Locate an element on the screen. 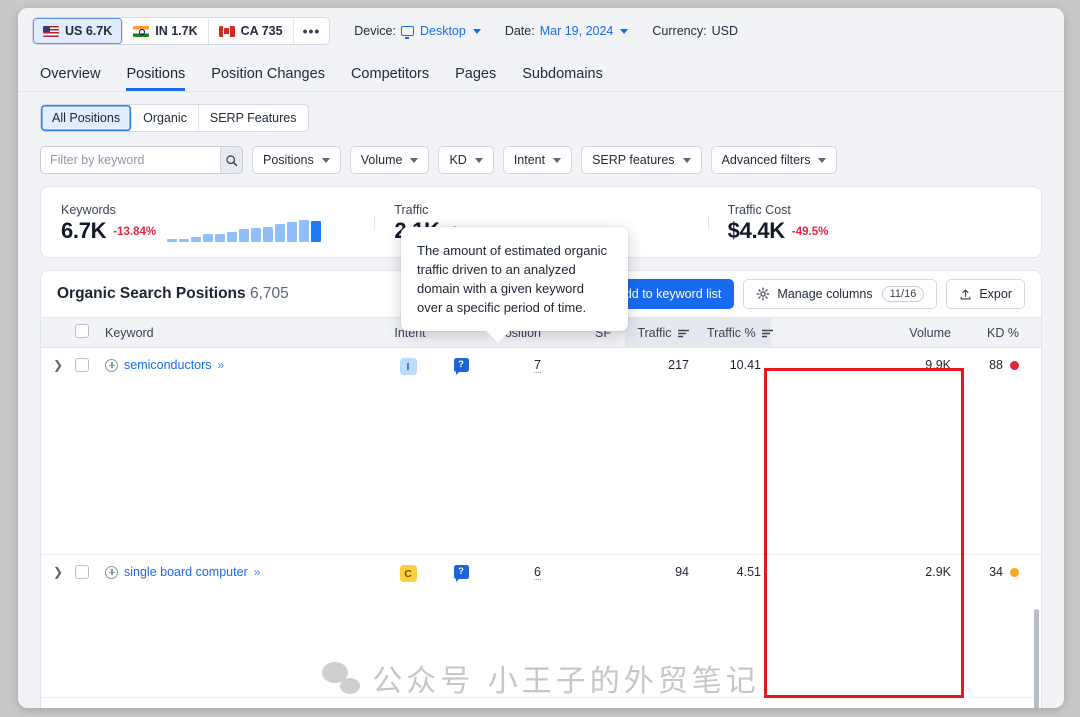 This screenshot has height=717, width=1080. date-value: Mar 19, 2024 is located at coordinates (577, 31).